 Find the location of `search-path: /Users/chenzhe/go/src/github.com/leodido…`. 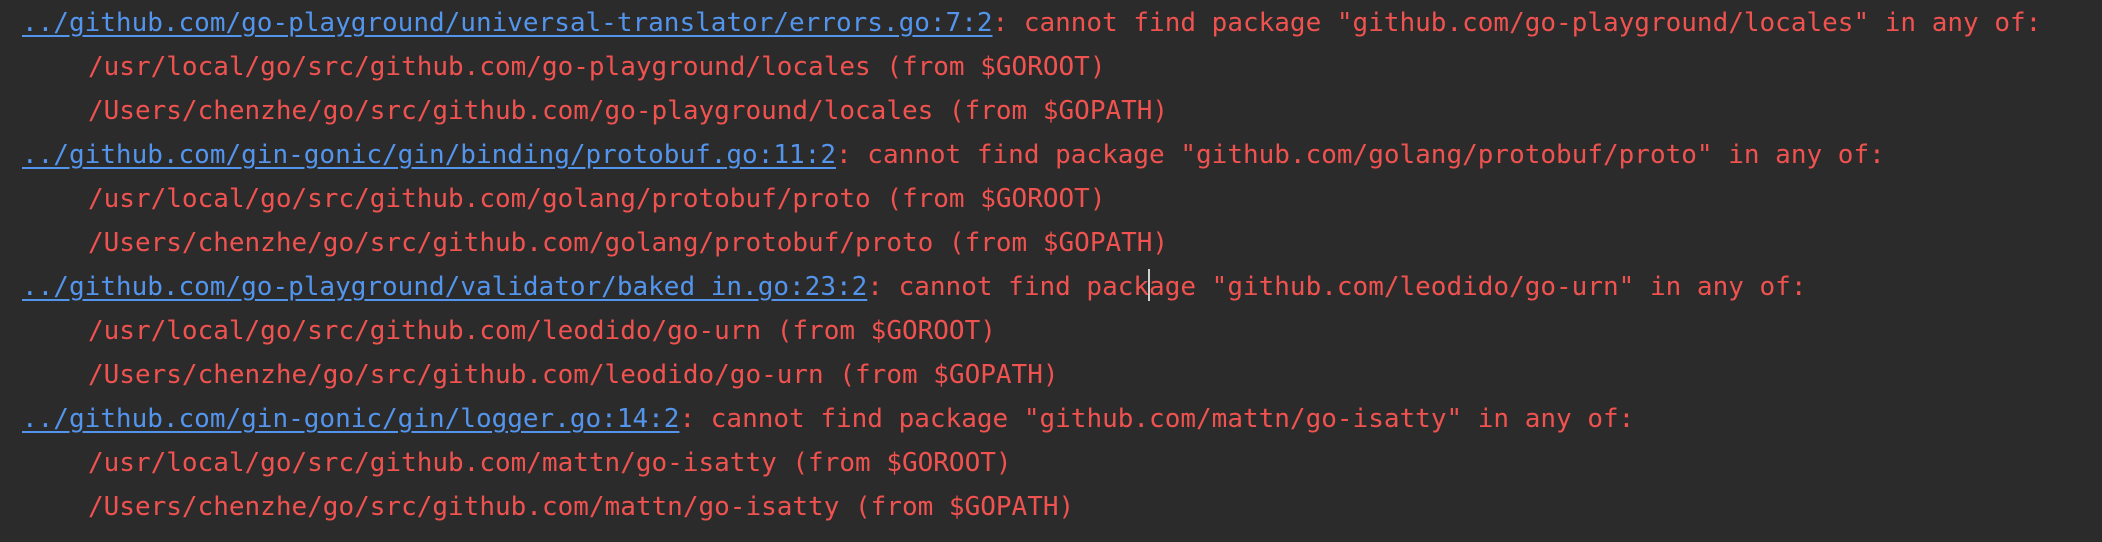

search-path: /Users/chenzhe/go/src/github.com/leodido… is located at coordinates (573, 375).